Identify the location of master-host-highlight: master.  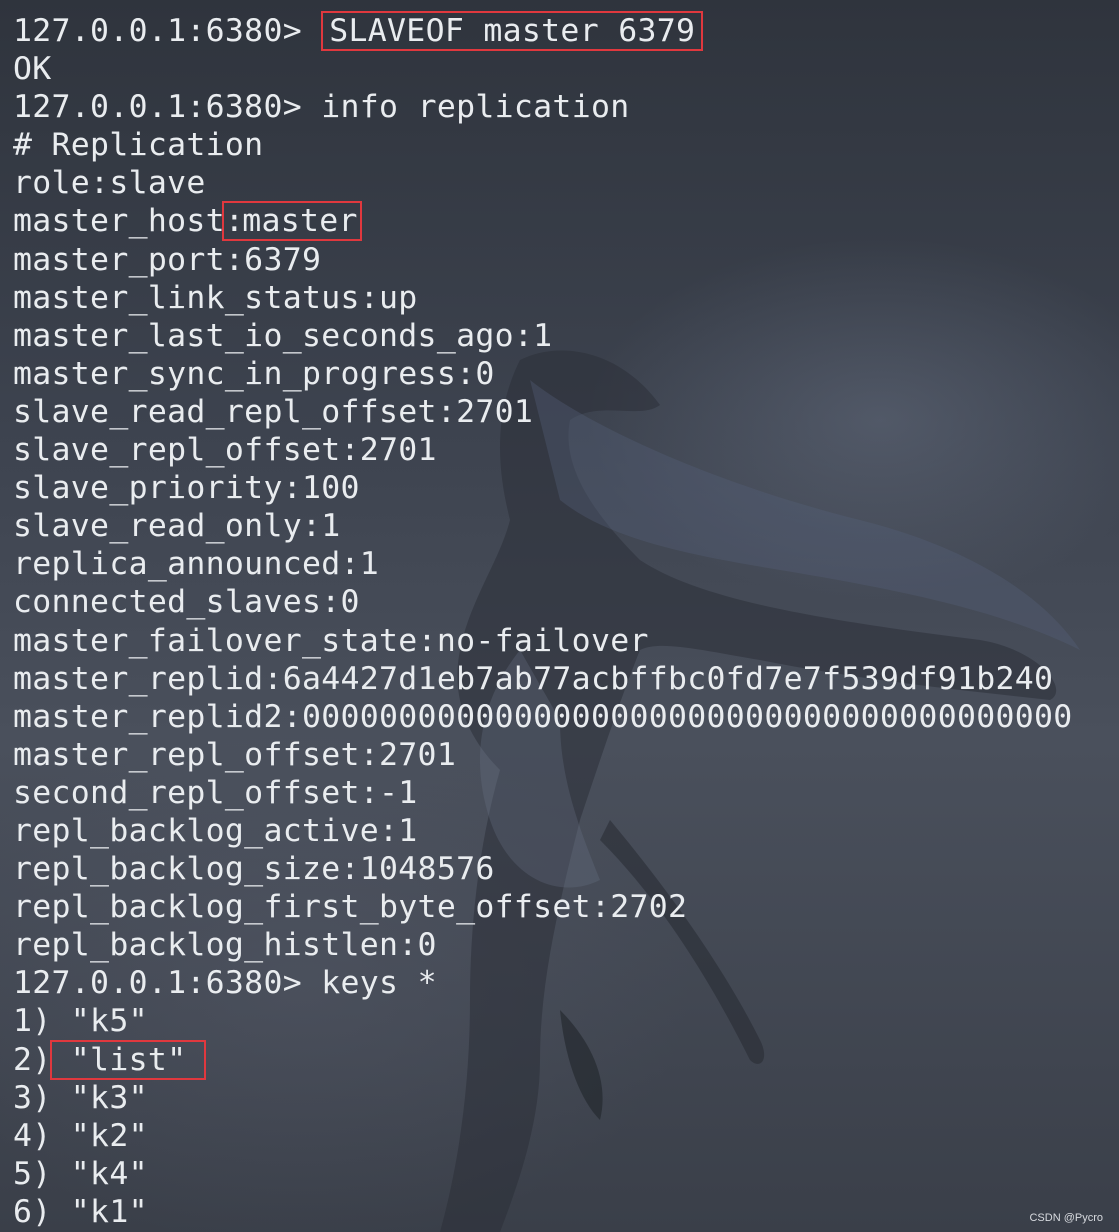
(292, 221).